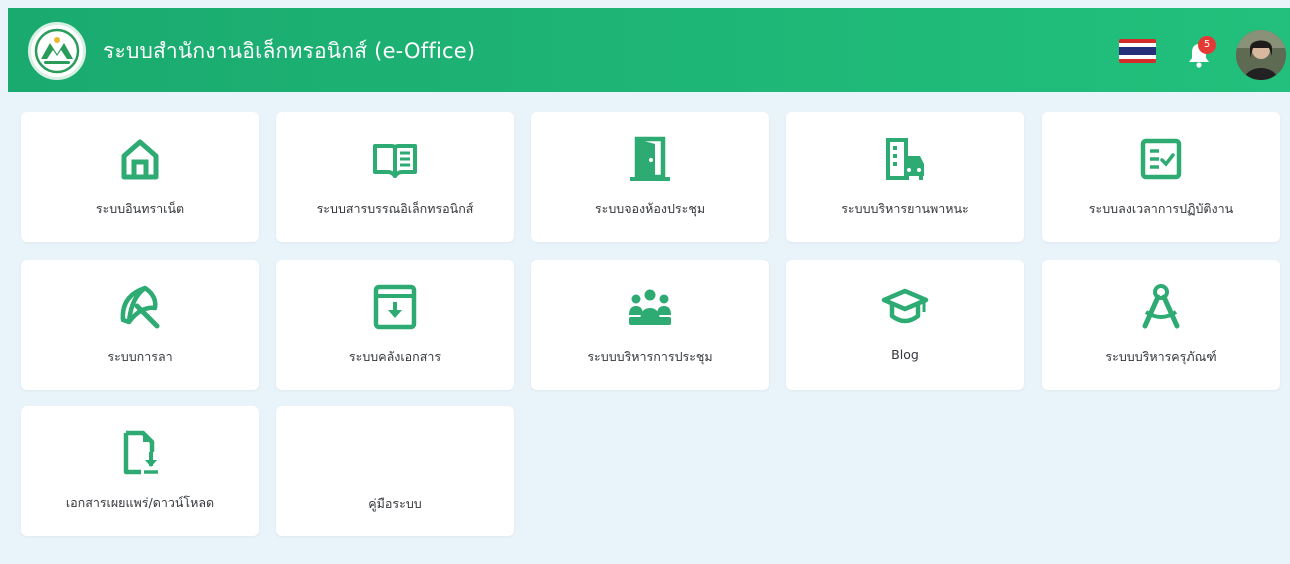 This screenshot has width=1290, height=564. I want to click on menu-card-leave: ระบบการลา, so click(140, 325).